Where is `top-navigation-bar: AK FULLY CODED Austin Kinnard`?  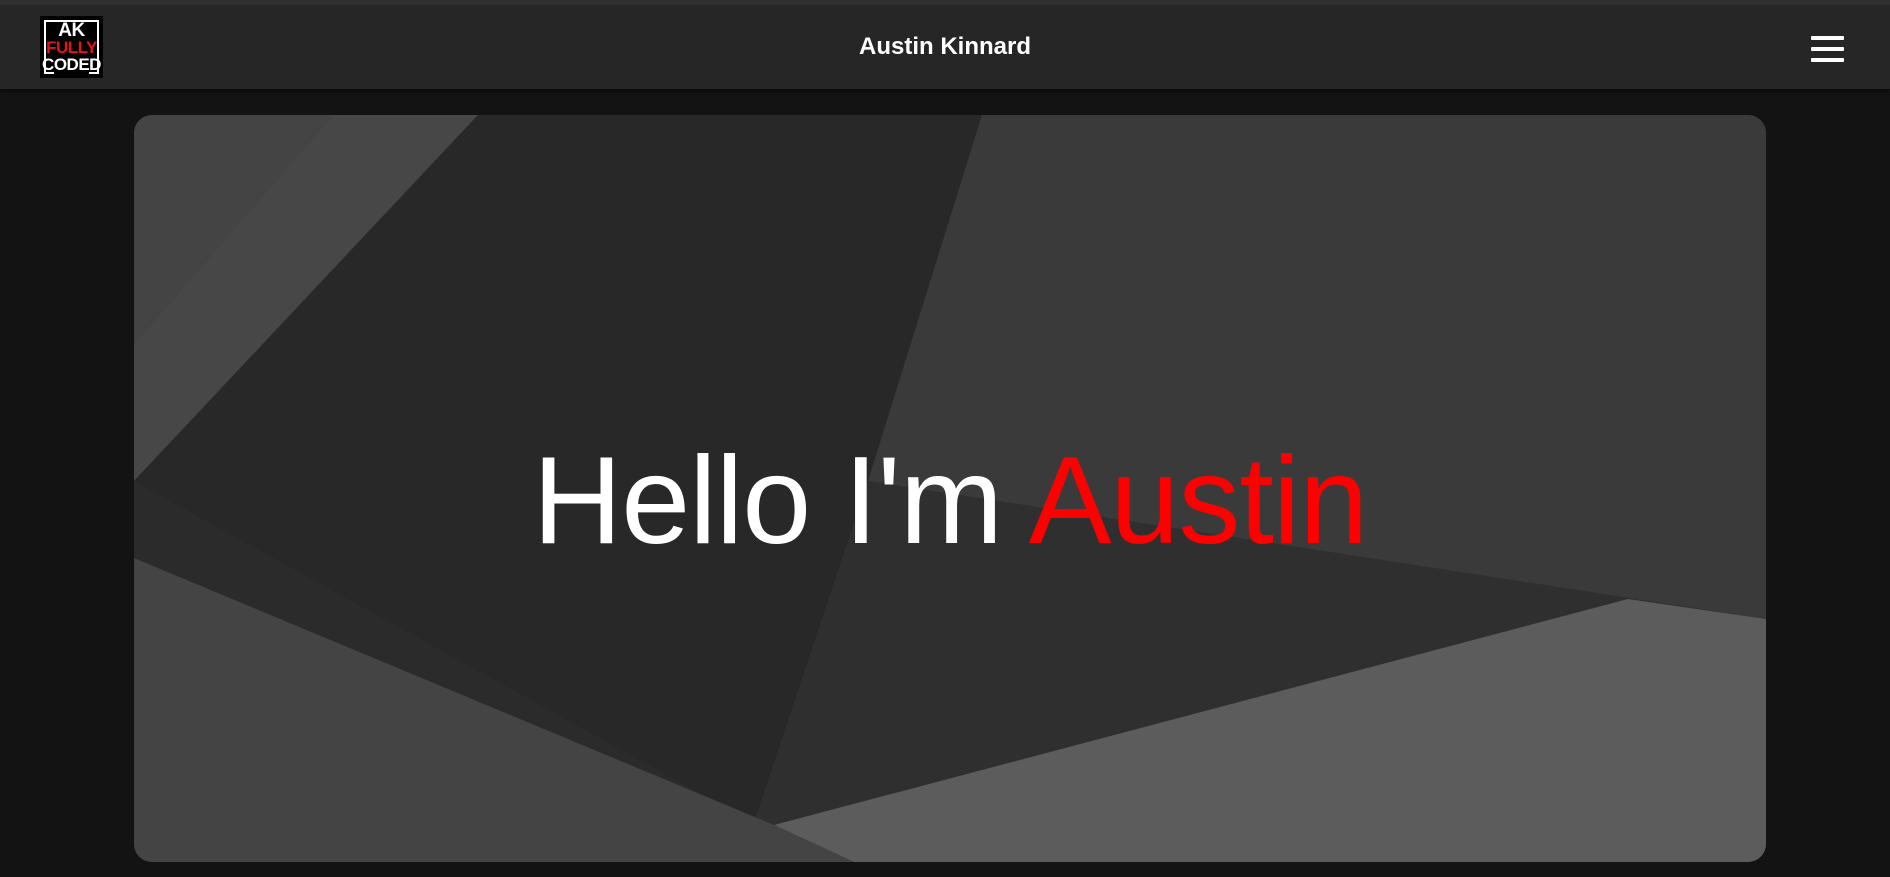 top-navigation-bar: AK FULLY CODED Austin Kinnard is located at coordinates (945, 44).